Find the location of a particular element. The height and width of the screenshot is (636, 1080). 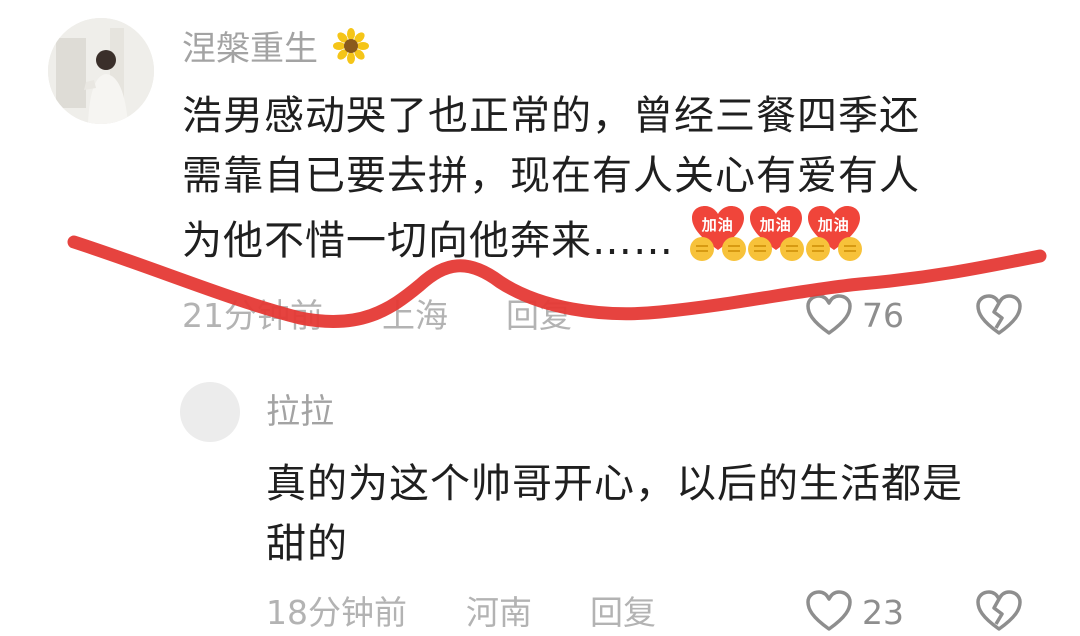

reply-username: 拉拉 is located at coordinates (300, 412).